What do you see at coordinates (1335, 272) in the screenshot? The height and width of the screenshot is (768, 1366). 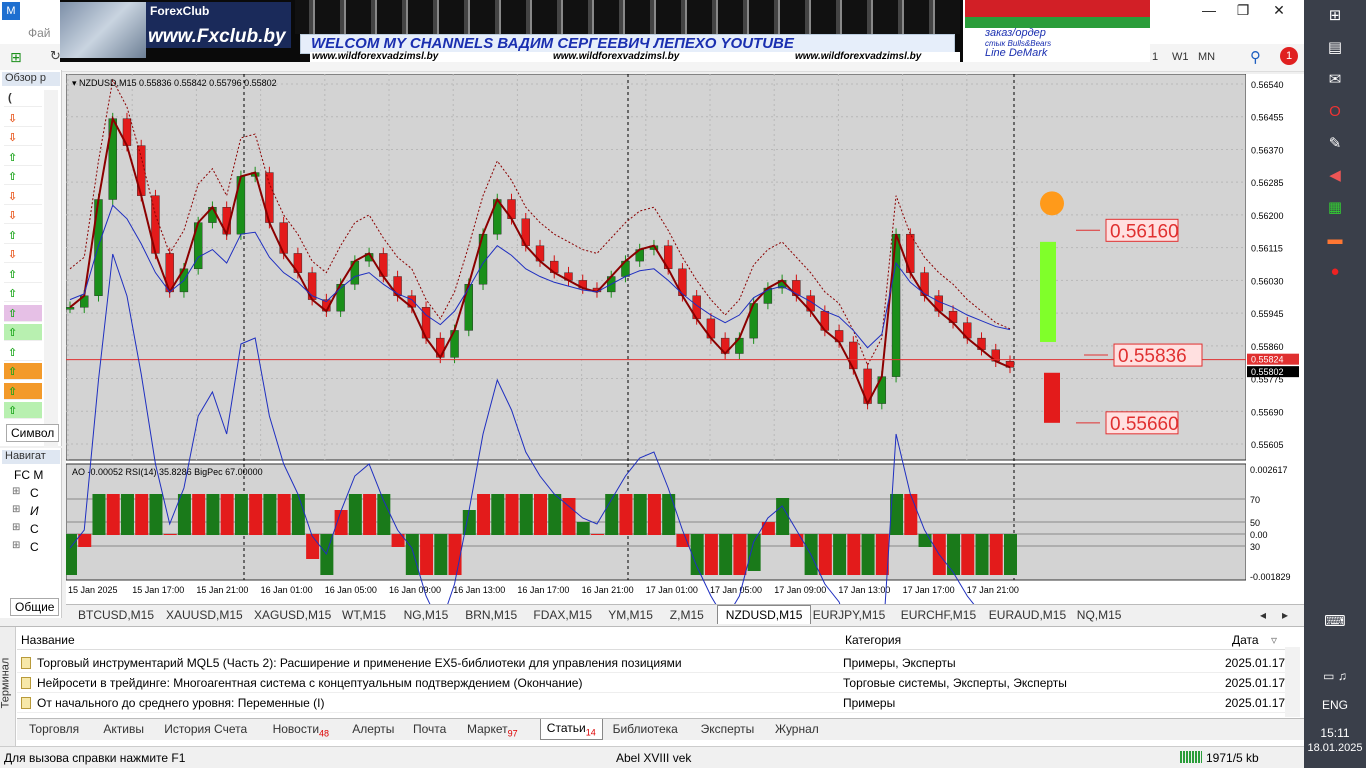 I see `record-icon: ●` at bounding box center [1335, 272].